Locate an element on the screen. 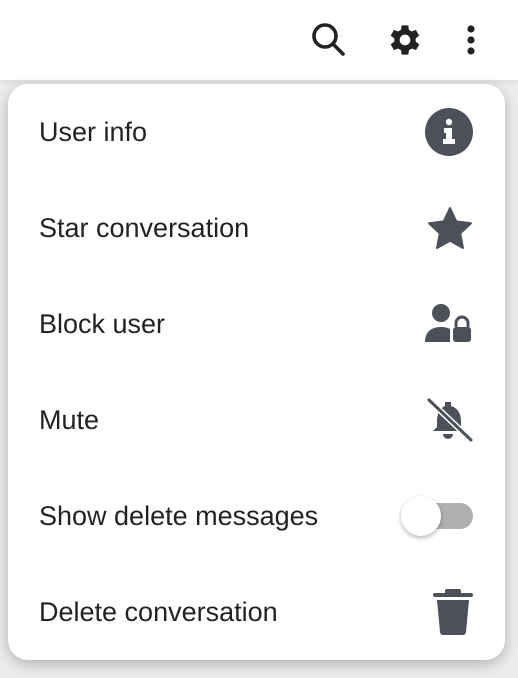 The height and width of the screenshot is (678, 518). menu-item-label: Mute is located at coordinates (69, 420).